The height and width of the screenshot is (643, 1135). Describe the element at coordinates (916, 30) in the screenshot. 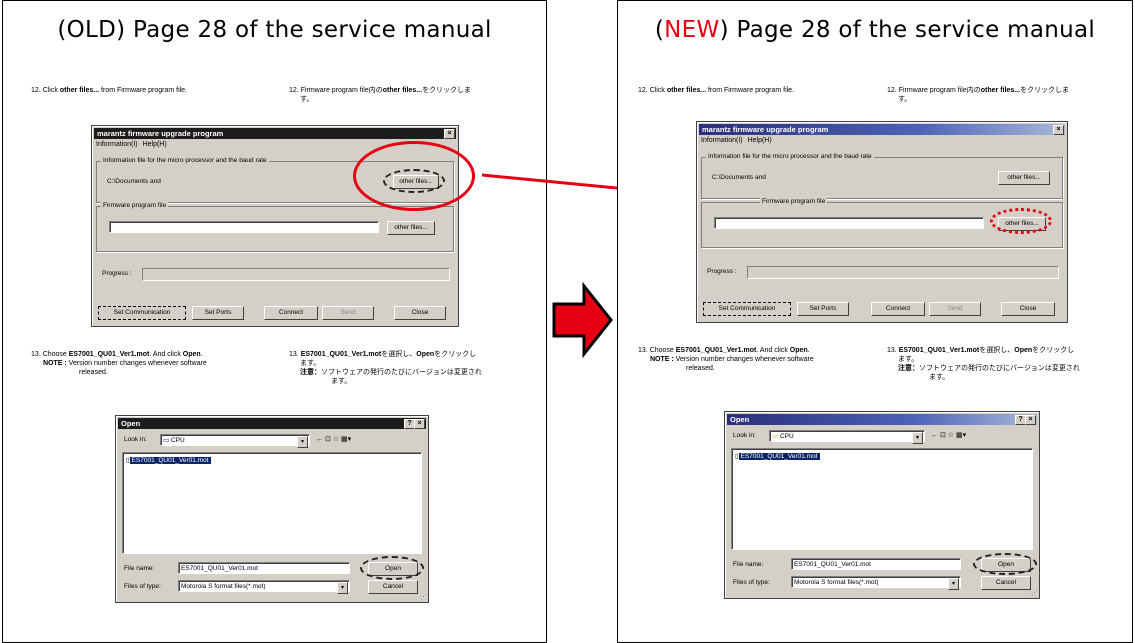

I see `title-text: Page 28 of the service manual` at that location.